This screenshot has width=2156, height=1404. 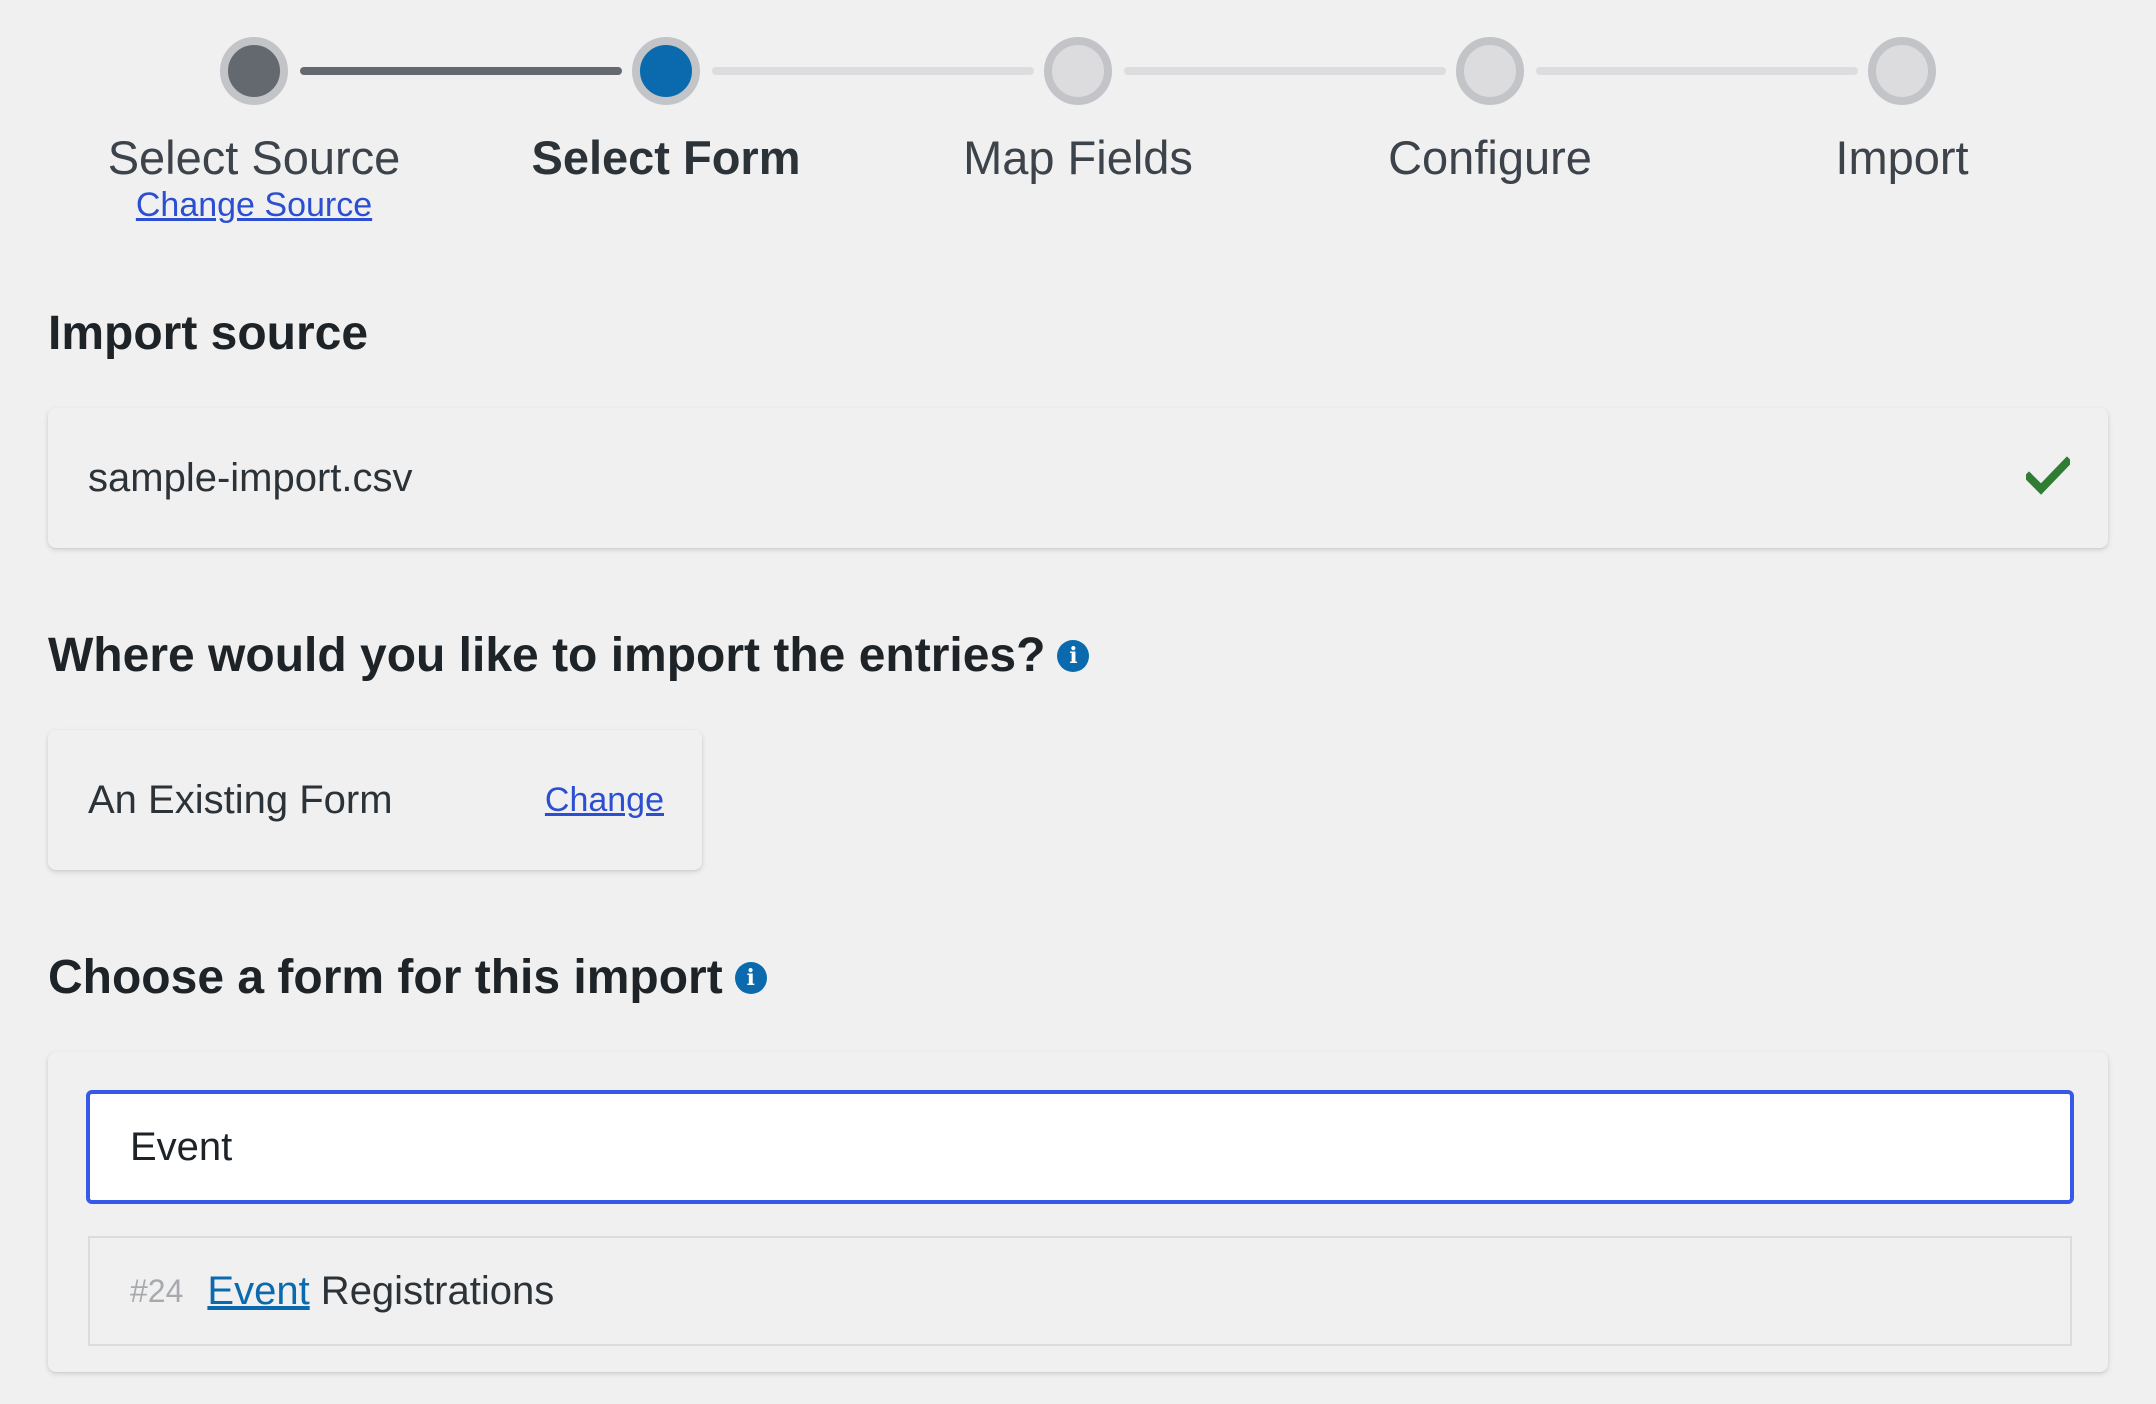 What do you see at coordinates (1078, 478) in the screenshot?
I see `import-source-card: sample-import.csv` at bounding box center [1078, 478].